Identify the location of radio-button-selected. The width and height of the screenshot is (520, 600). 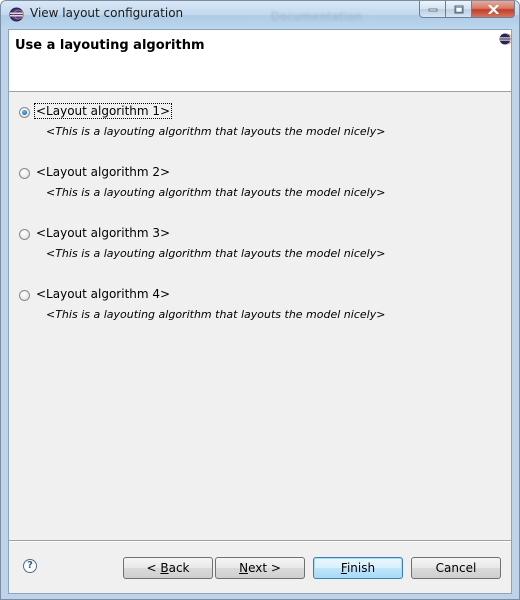
(24, 112).